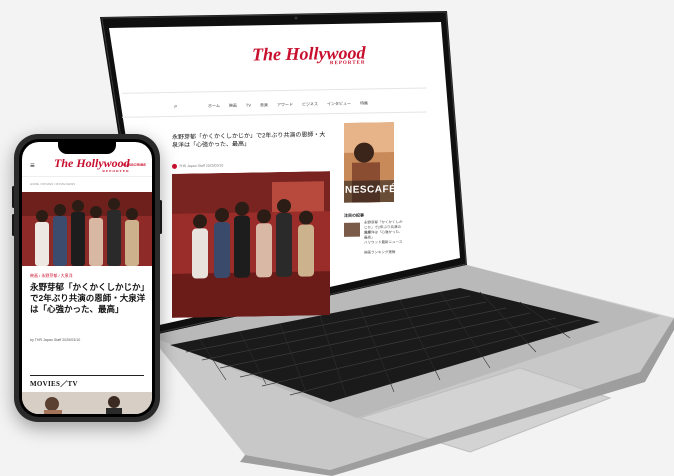 This screenshot has height=476, width=674. I want to click on laptop-nav: ホーム 映画 TV 音楽 アワード ビジネス インタビュー 特集, so click(288, 104).